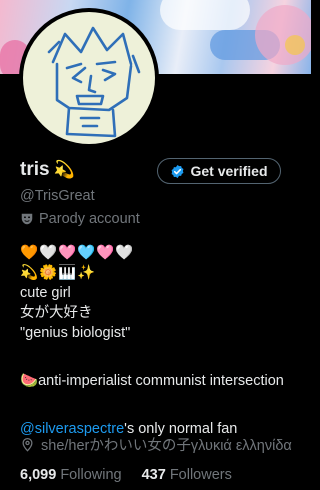 The height and width of the screenshot is (490, 320). What do you see at coordinates (86, 253) in the screenshot?
I see `light-blue-heart-icon: 🩵` at bounding box center [86, 253].